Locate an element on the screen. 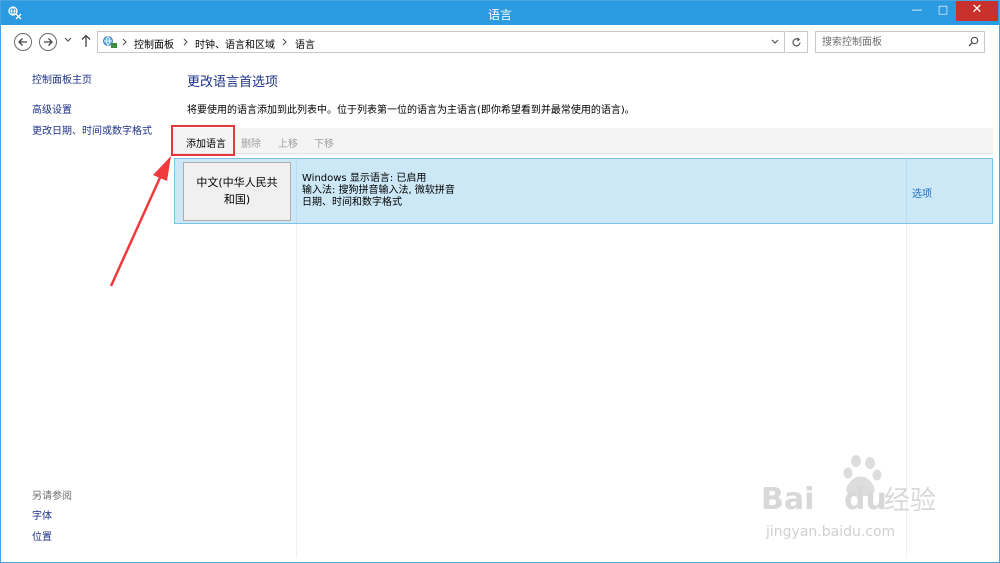 The height and width of the screenshot is (563, 1000). forward-button is located at coordinates (48, 42).